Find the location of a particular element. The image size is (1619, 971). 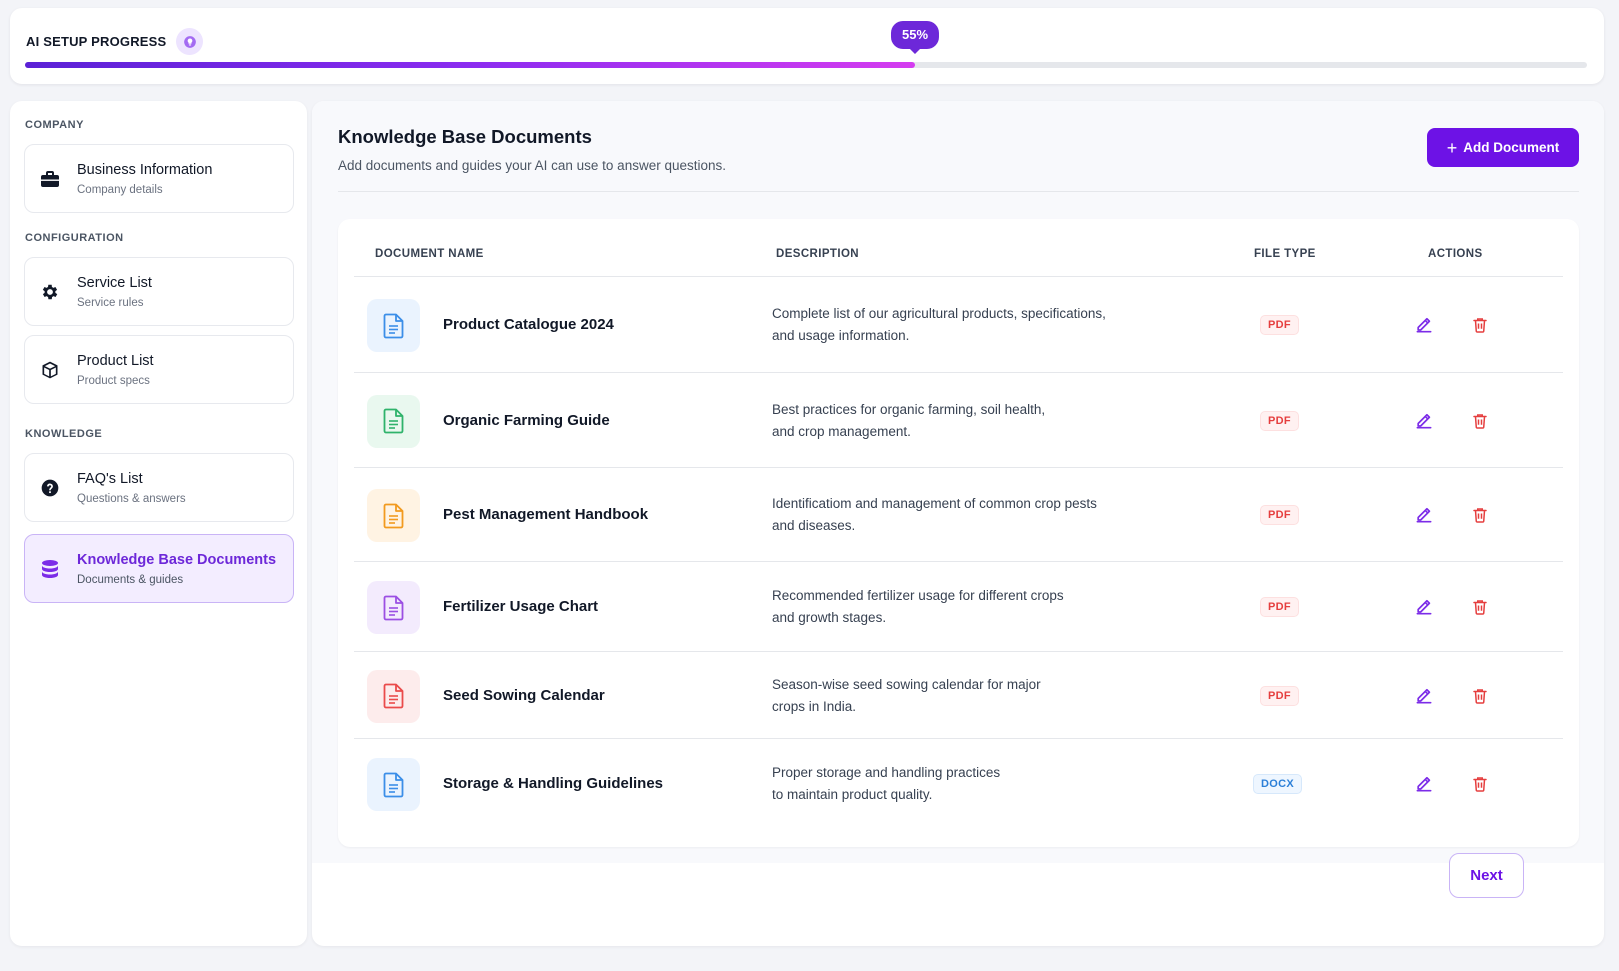

sidebar-item-subtitle: Product specs is located at coordinates (113, 380).